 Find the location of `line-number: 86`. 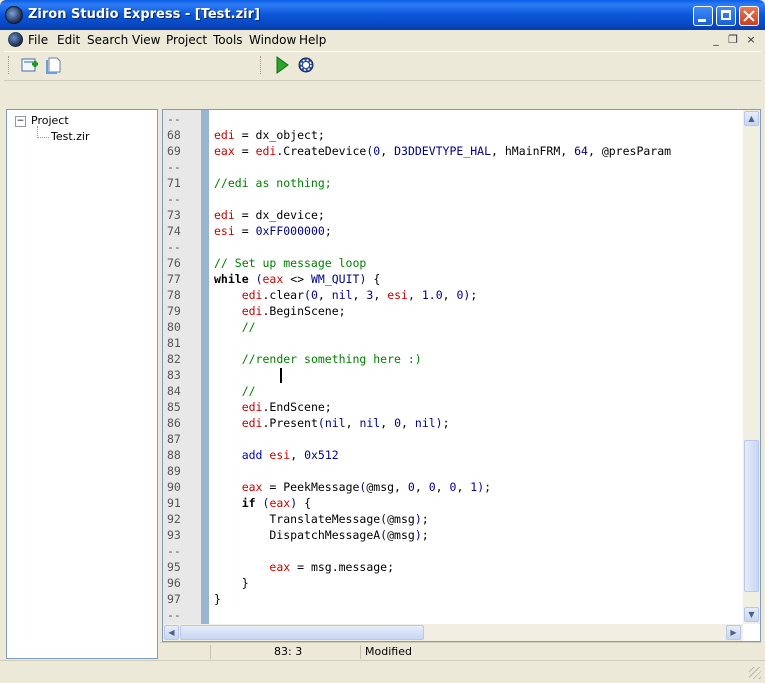

line-number: 86 is located at coordinates (174, 423).